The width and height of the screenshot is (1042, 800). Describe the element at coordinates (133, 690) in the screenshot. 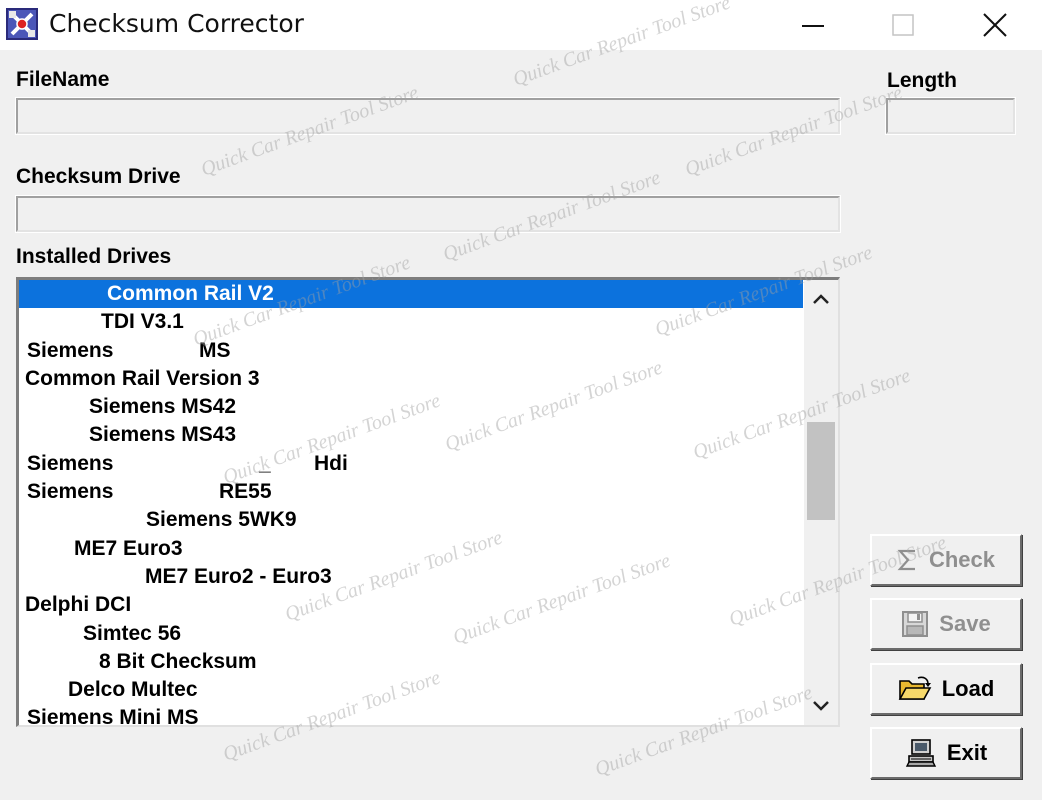

I see `drive-list-item-text: Delco Multec` at that location.